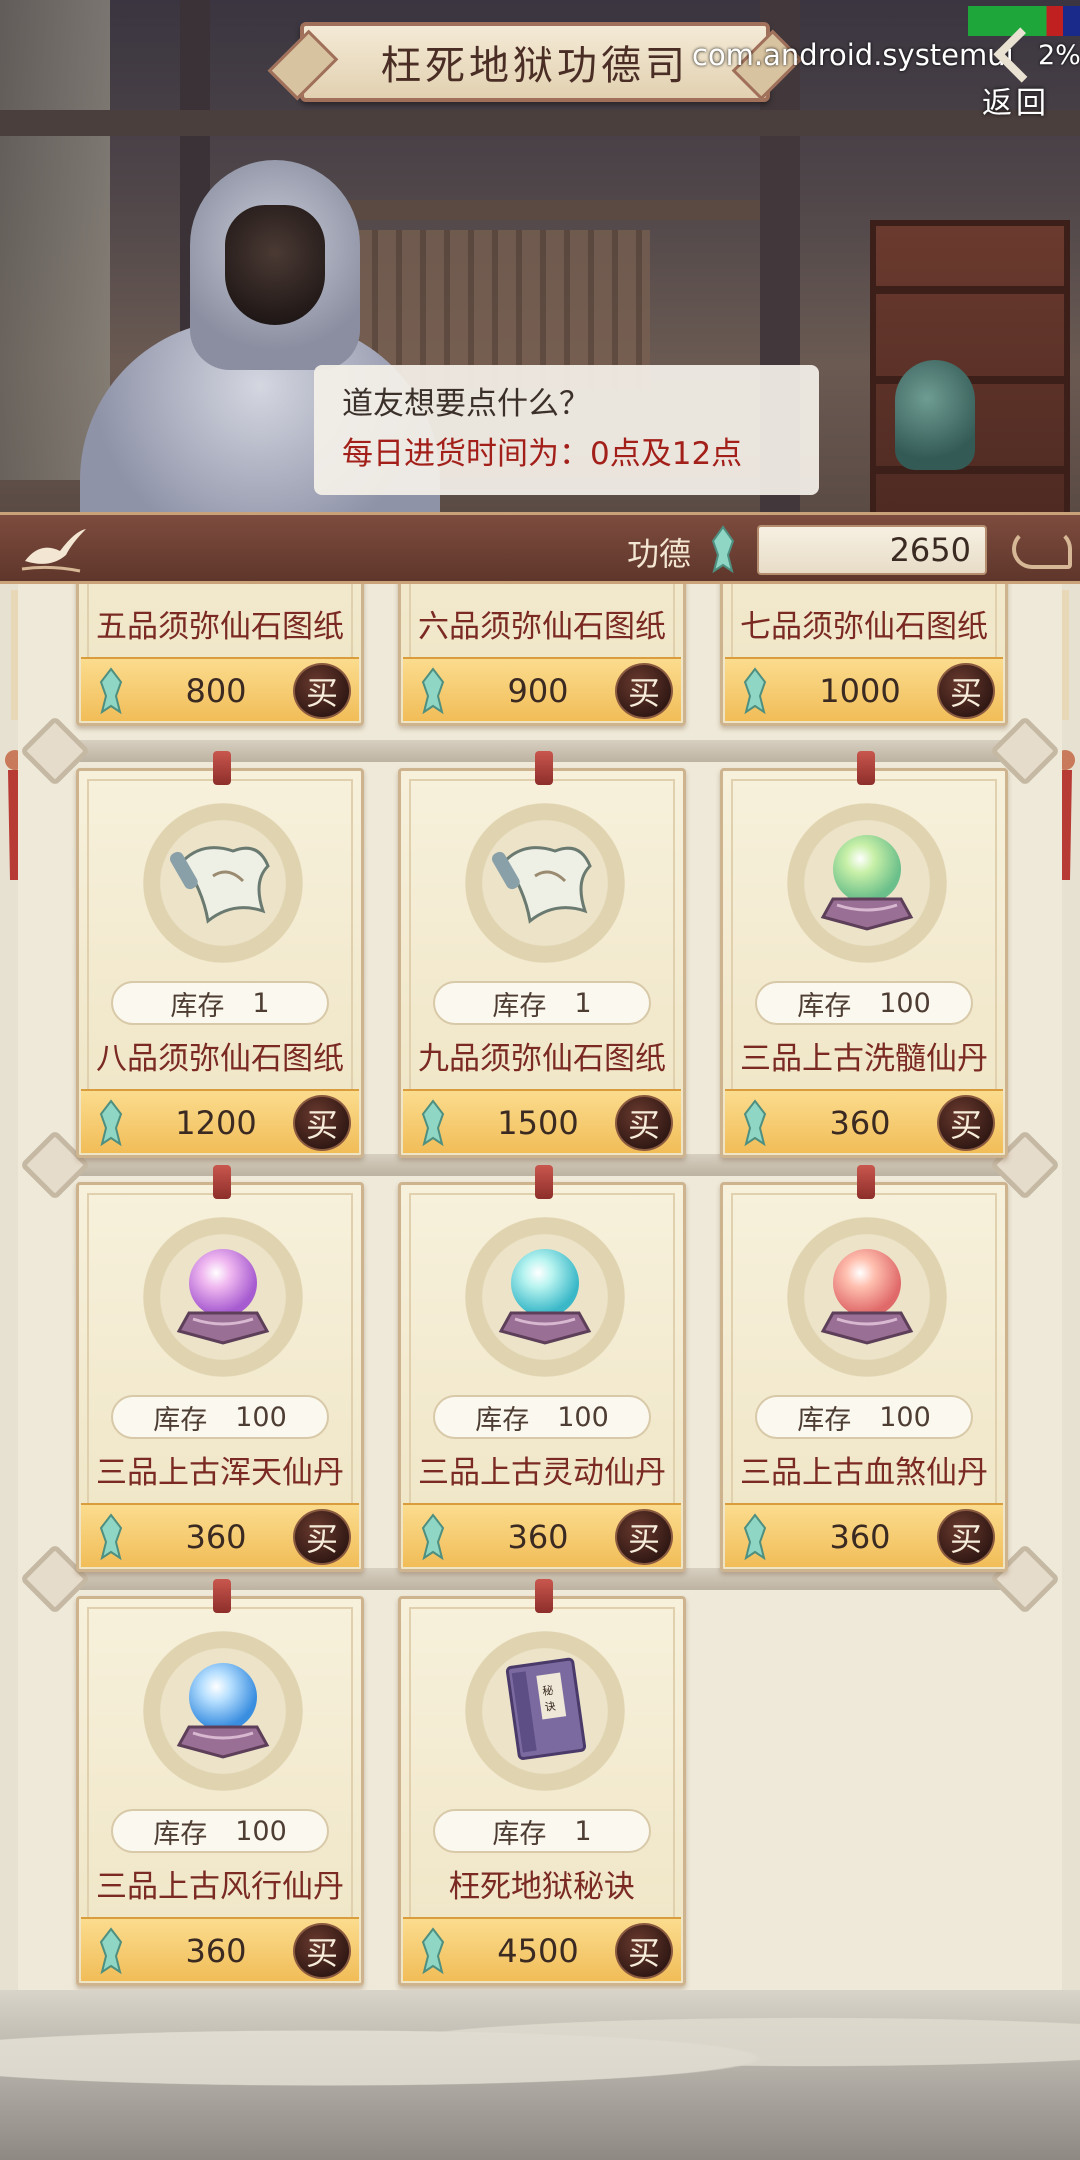 The width and height of the screenshot is (1080, 2160). What do you see at coordinates (542, 627) in the screenshot?
I see `item-name: 六品须弥仙石图纸` at bounding box center [542, 627].